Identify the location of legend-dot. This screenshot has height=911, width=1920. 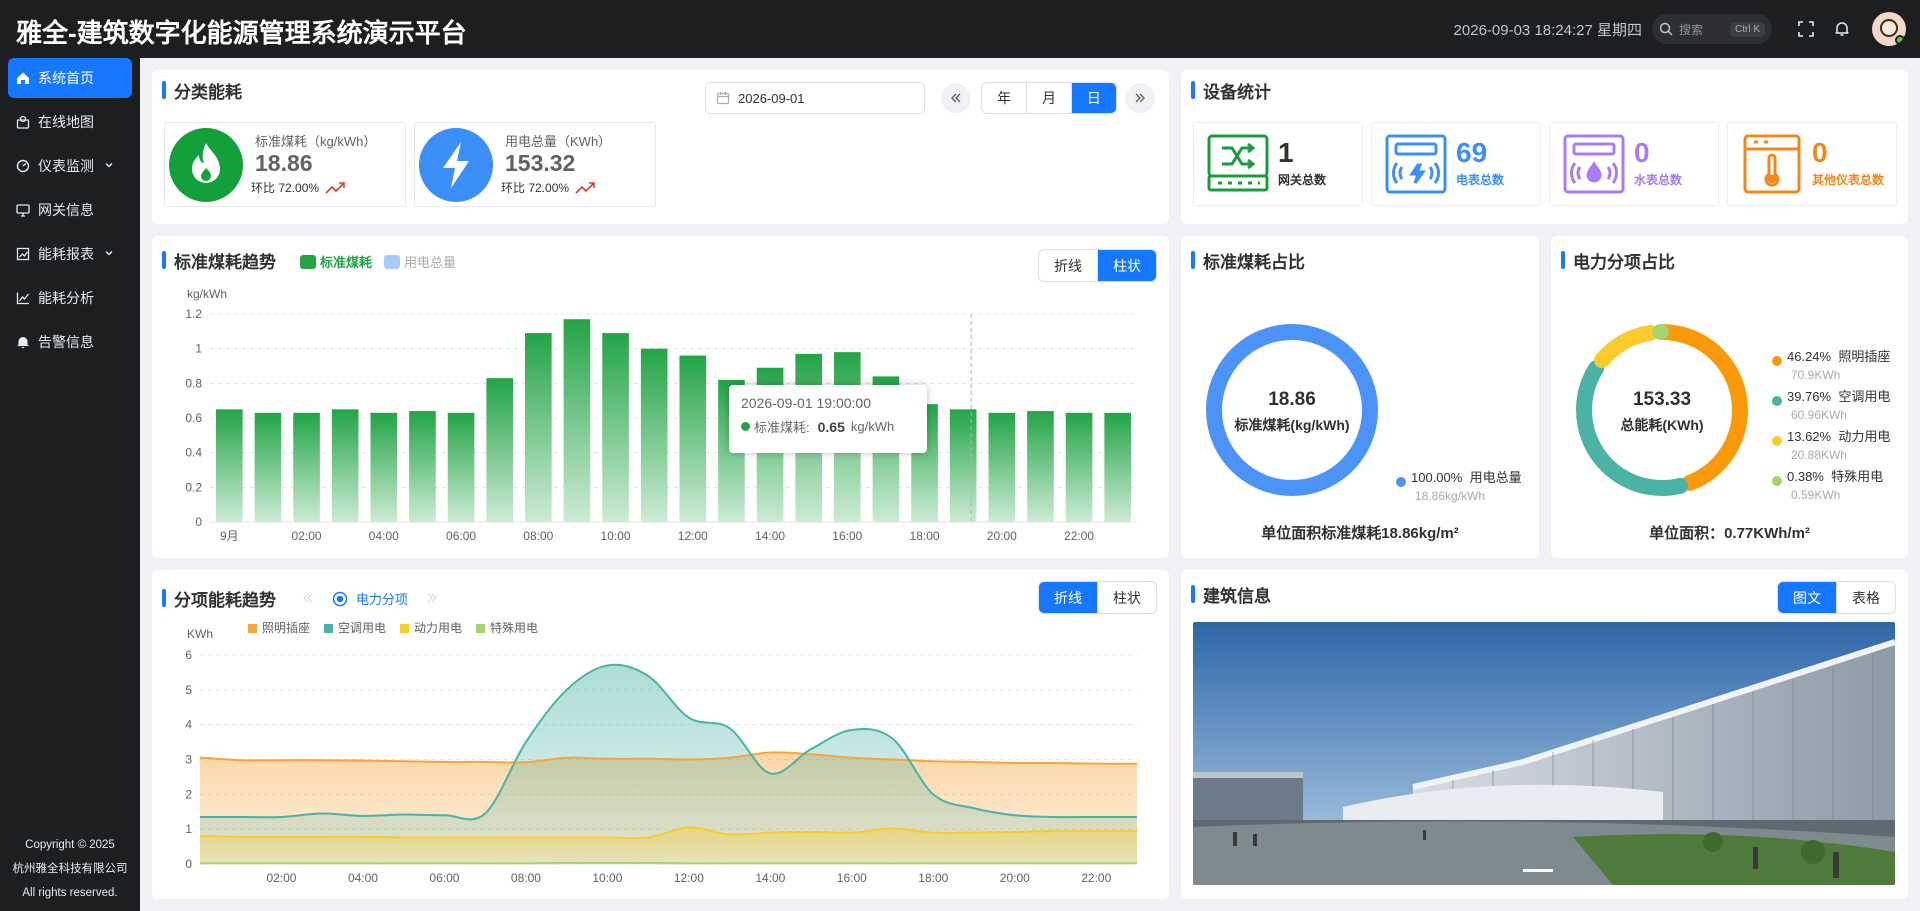
(1777, 361).